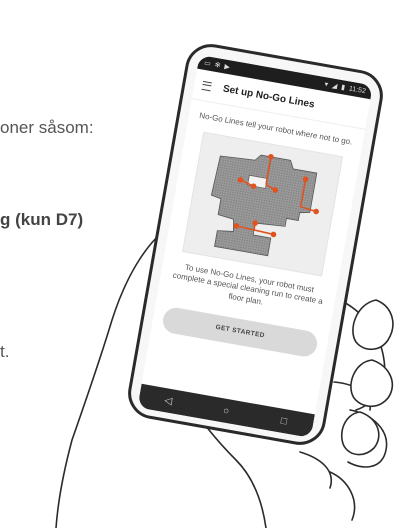 This screenshot has height=528, width=402. What do you see at coordinates (283, 421) in the screenshot?
I see `recents-icon: □` at bounding box center [283, 421].